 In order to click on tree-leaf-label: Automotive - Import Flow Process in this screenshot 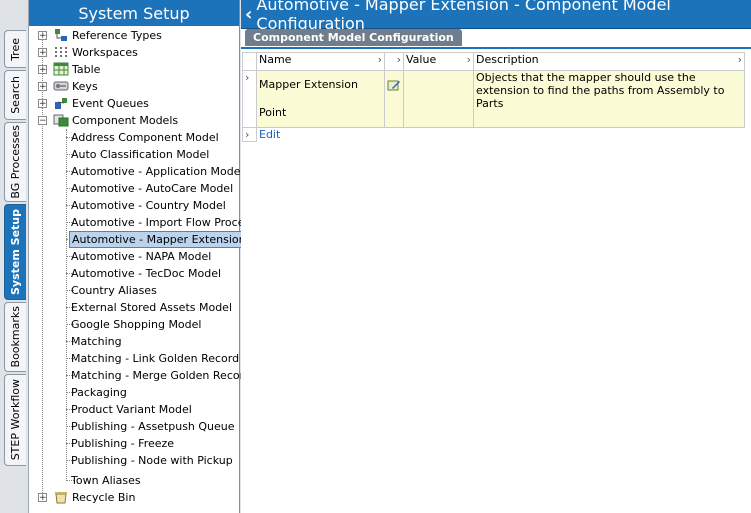, I will do `click(163, 222)`.